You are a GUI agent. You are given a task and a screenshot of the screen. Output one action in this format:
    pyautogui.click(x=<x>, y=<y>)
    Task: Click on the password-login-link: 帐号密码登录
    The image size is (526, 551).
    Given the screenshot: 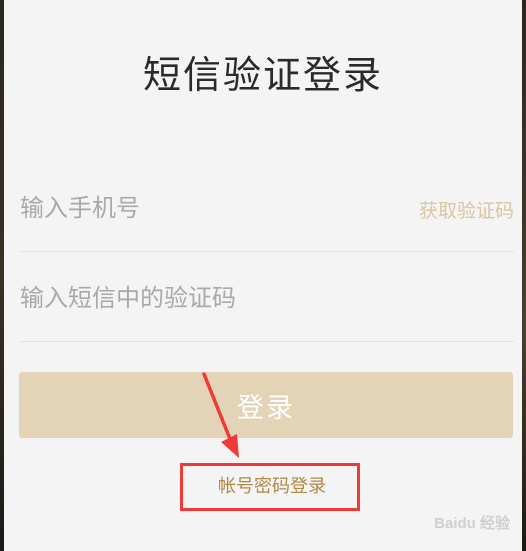 What is the action you would take?
    pyautogui.click(x=272, y=485)
    